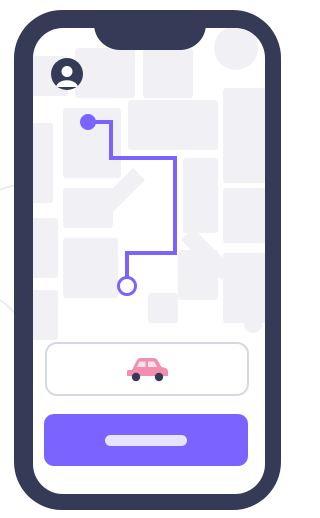 This screenshot has width=320, height=518. What do you see at coordinates (127, 286) in the screenshot?
I see `route-end-ring` at bounding box center [127, 286].